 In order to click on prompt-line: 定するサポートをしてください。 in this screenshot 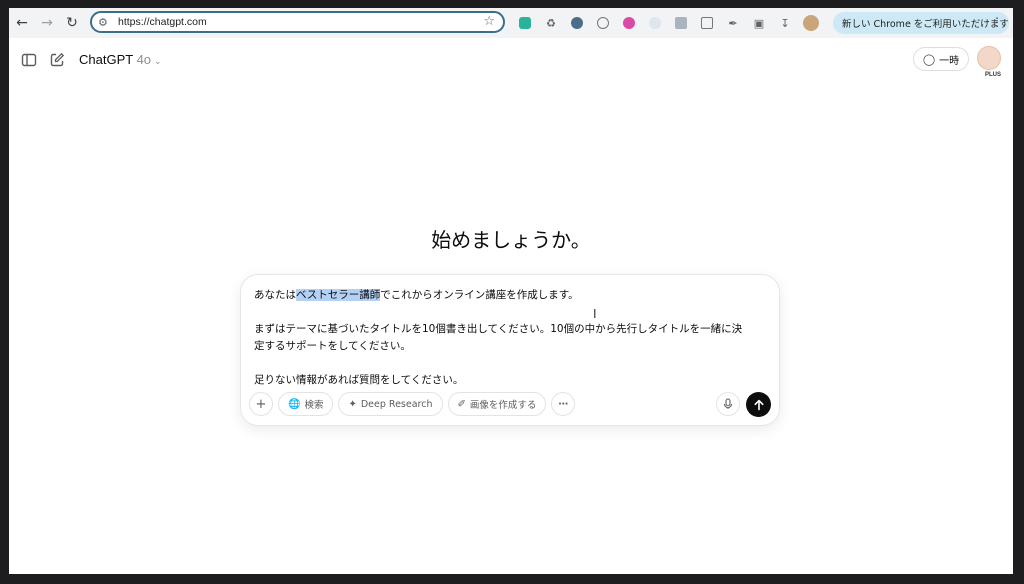, I will do `click(332, 346)`.